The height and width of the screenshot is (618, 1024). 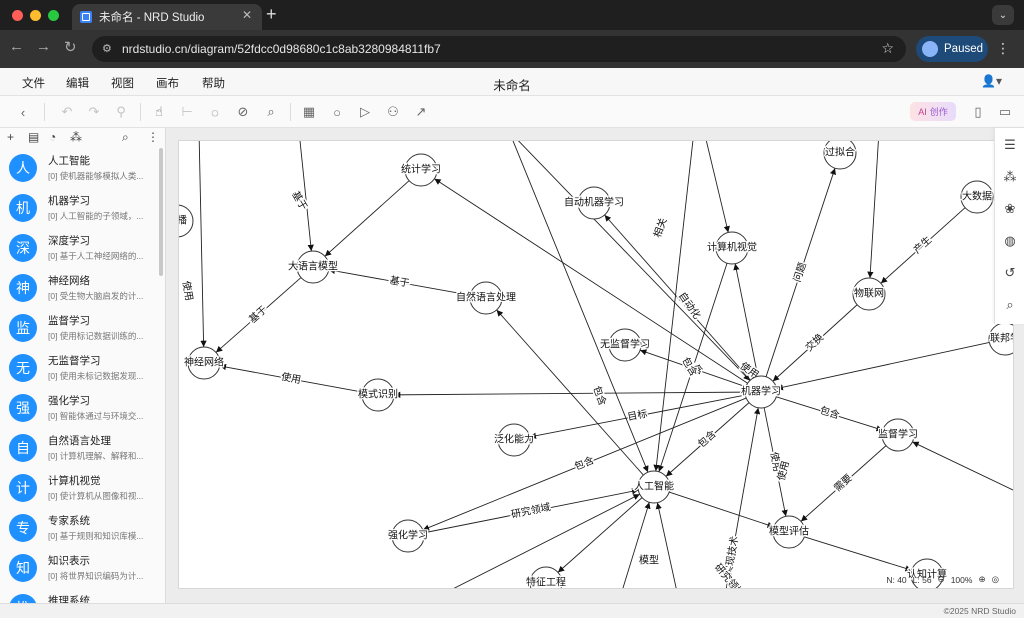 I want to click on graph-node-rl: 强化学习, so click(x=408, y=536).